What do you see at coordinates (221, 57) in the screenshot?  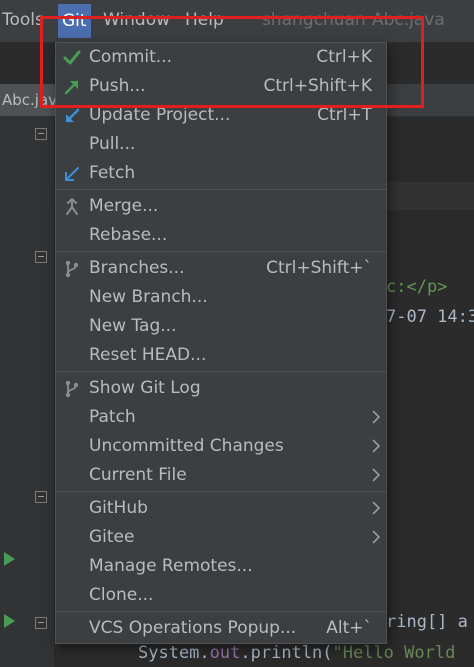 I see `menu-item-commit: Commit... Ctrl+K` at bounding box center [221, 57].